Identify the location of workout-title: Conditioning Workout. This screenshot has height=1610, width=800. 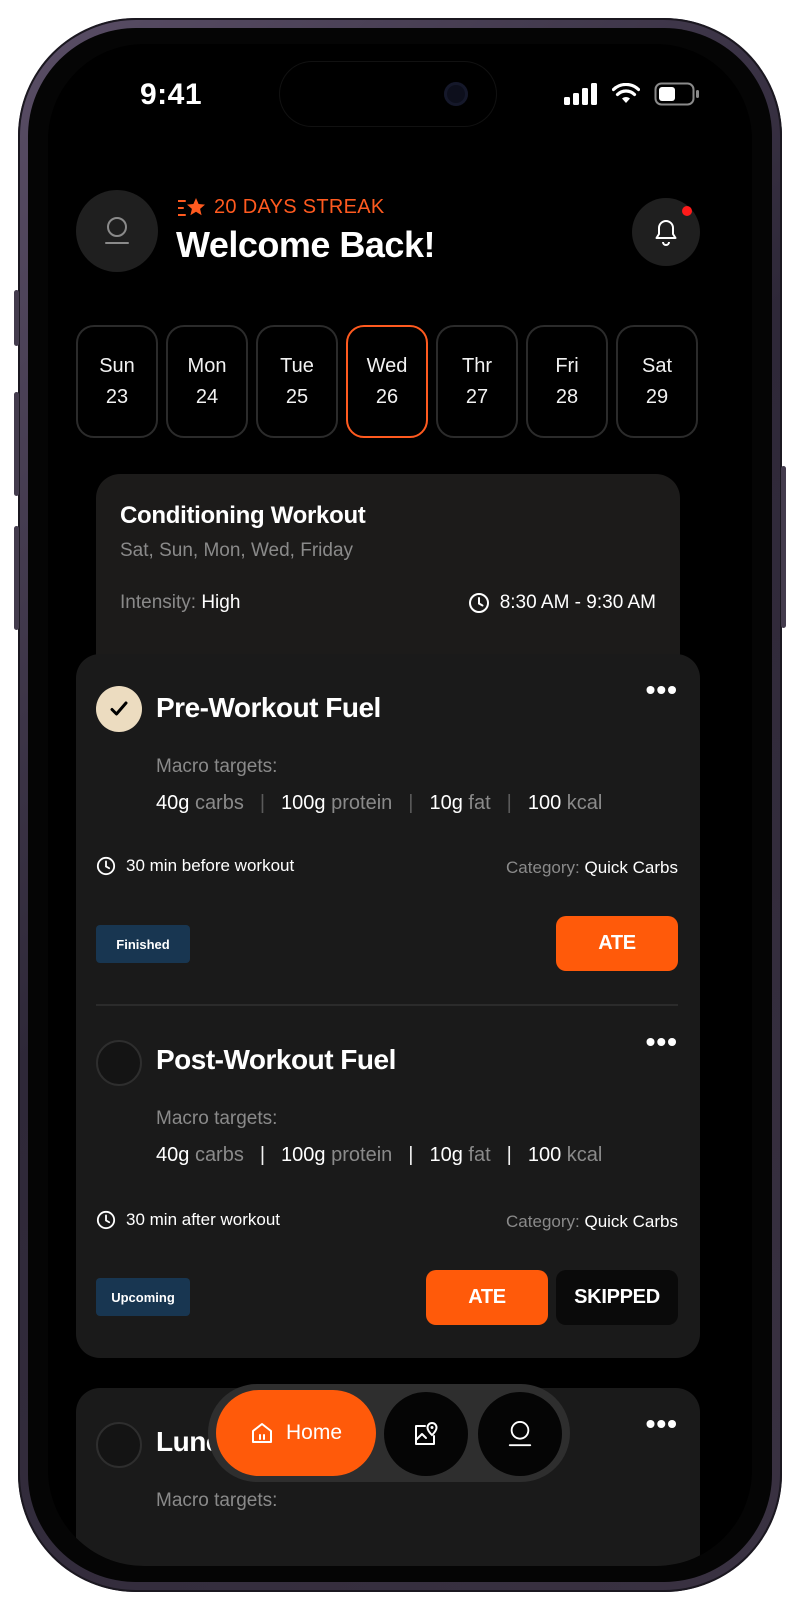
(243, 515).